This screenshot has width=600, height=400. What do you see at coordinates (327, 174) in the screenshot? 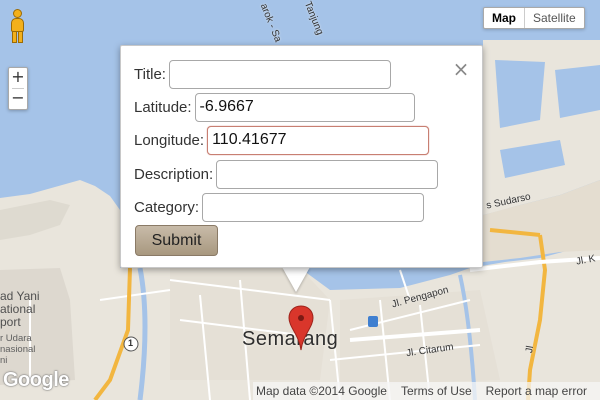
I see `description-input` at bounding box center [327, 174].